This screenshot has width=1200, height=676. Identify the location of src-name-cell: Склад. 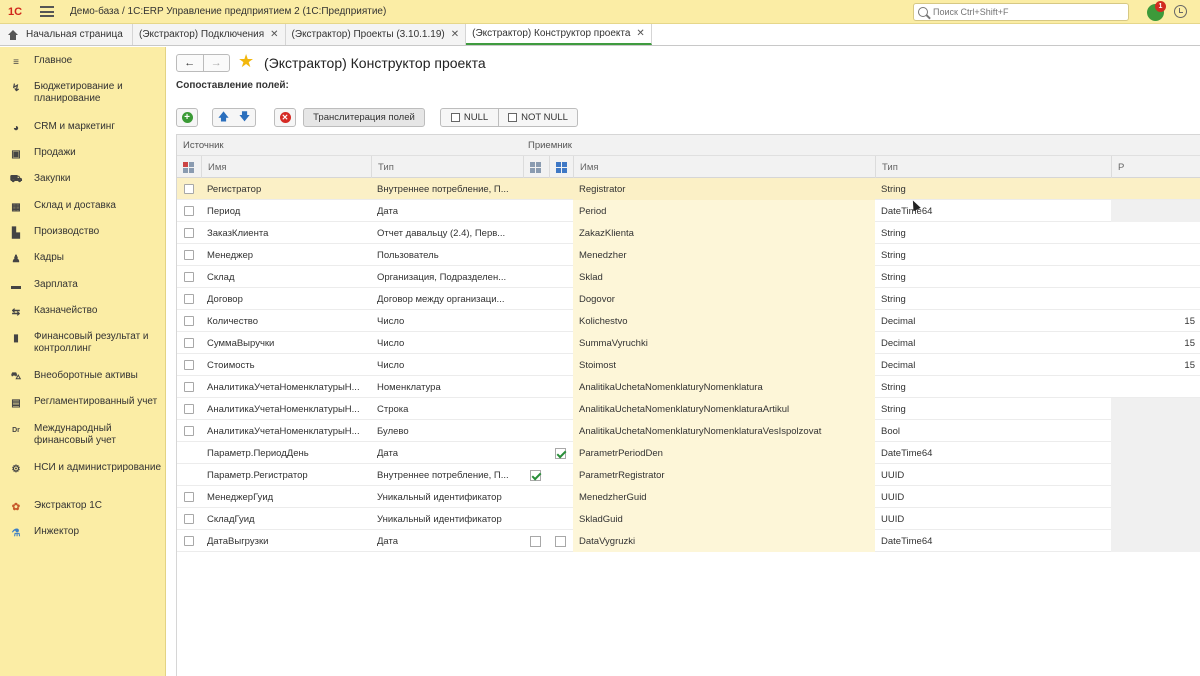
(286, 277).